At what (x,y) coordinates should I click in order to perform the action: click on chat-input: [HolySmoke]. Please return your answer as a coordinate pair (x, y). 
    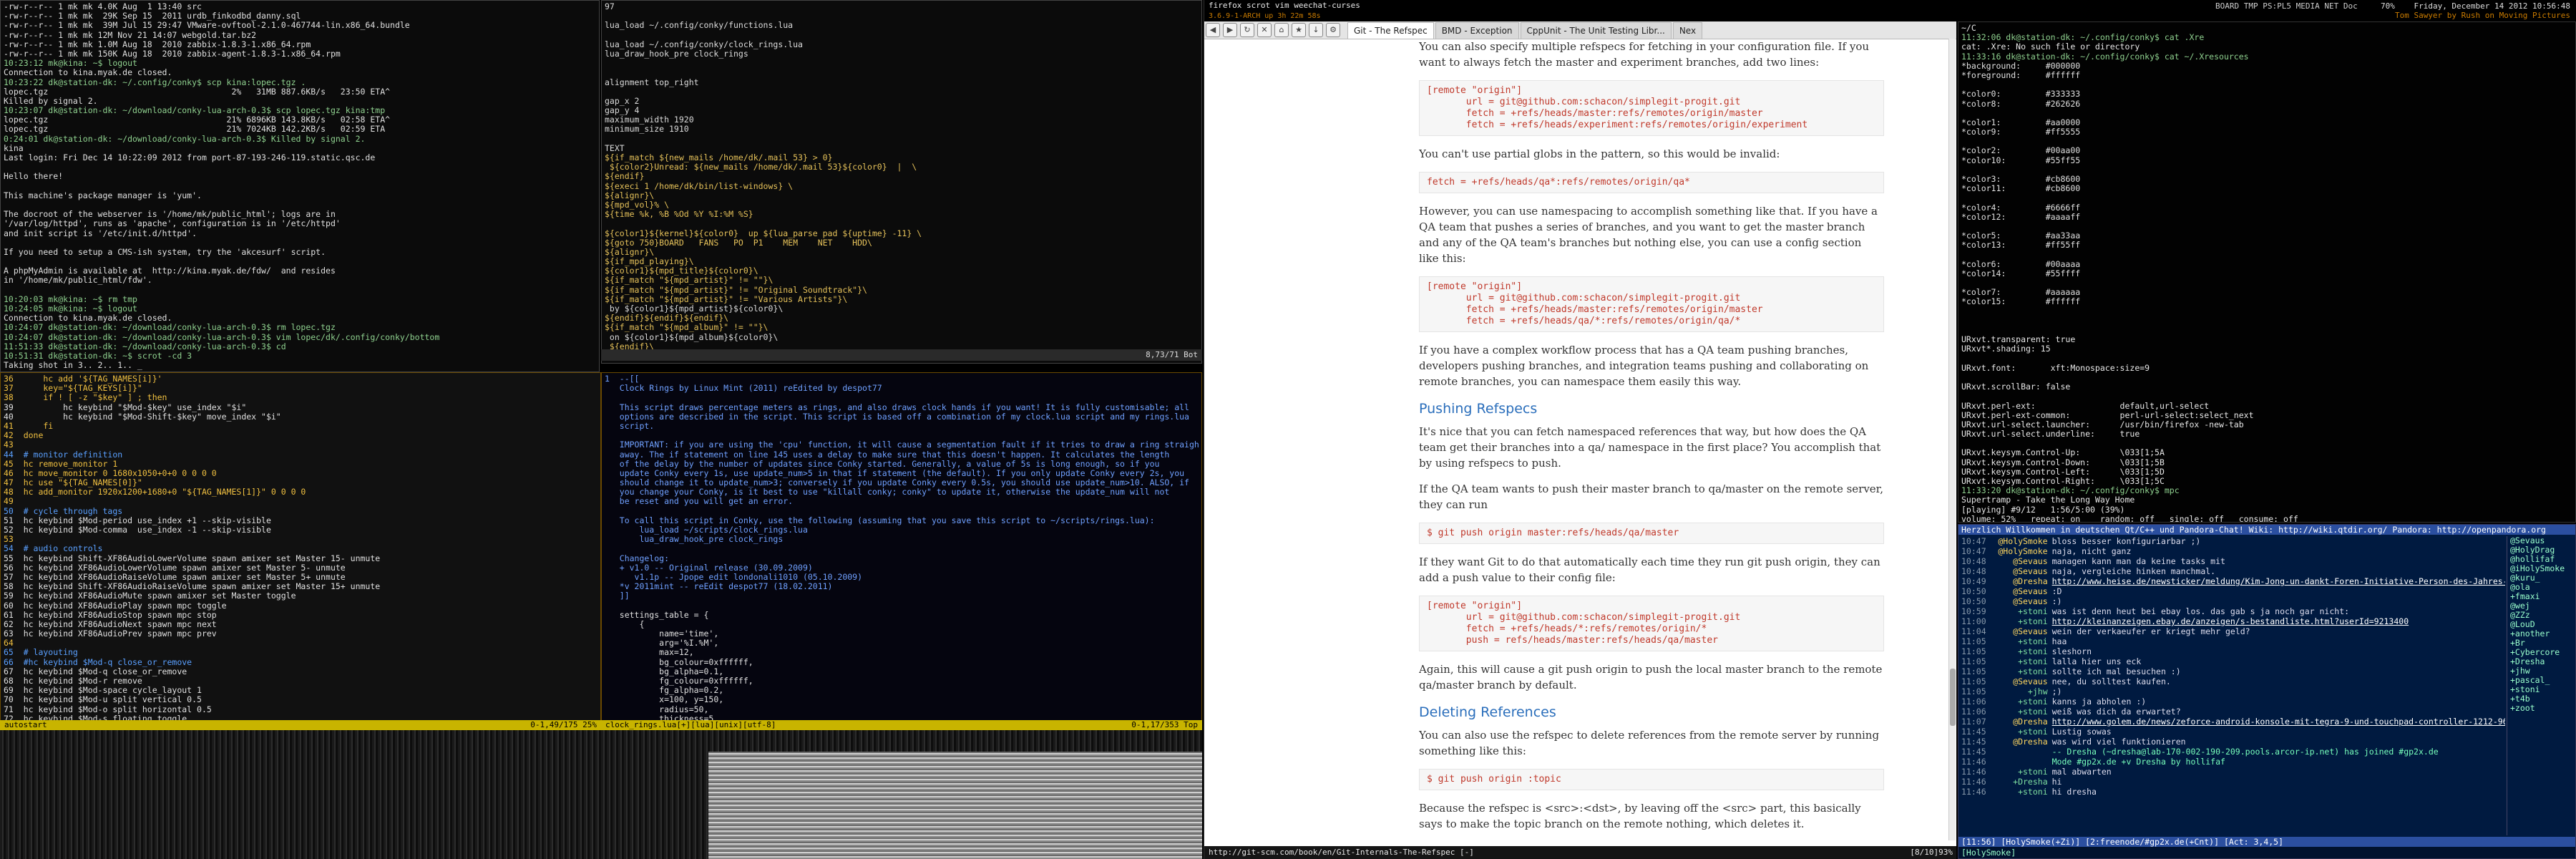
    Looking at the image, I should click on (2266, 852).